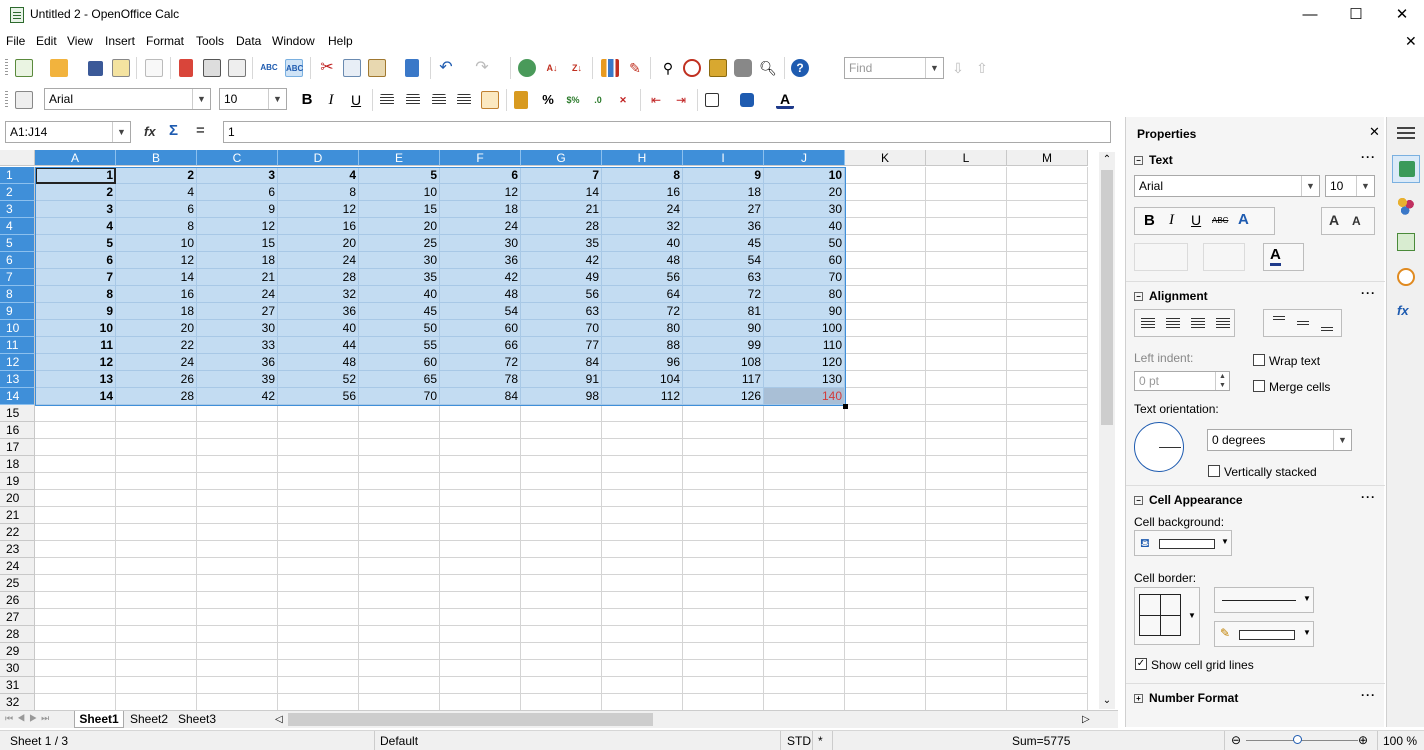  Describe the element at coordinates (75, 277) in the screenshot. I see `cell: 7` at that location.